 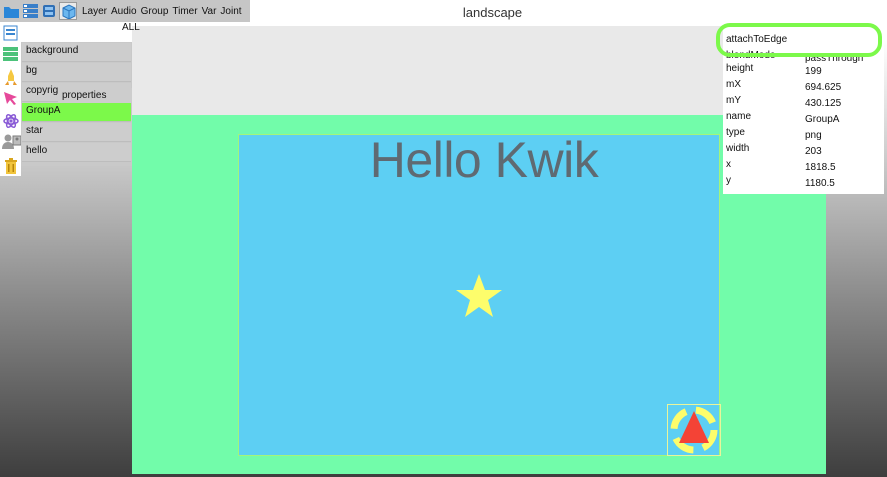 What do you see at coordinates (803, 151) in the screenshot?
I see `prop-row-width: width 203` at bounding box center [803, 151].